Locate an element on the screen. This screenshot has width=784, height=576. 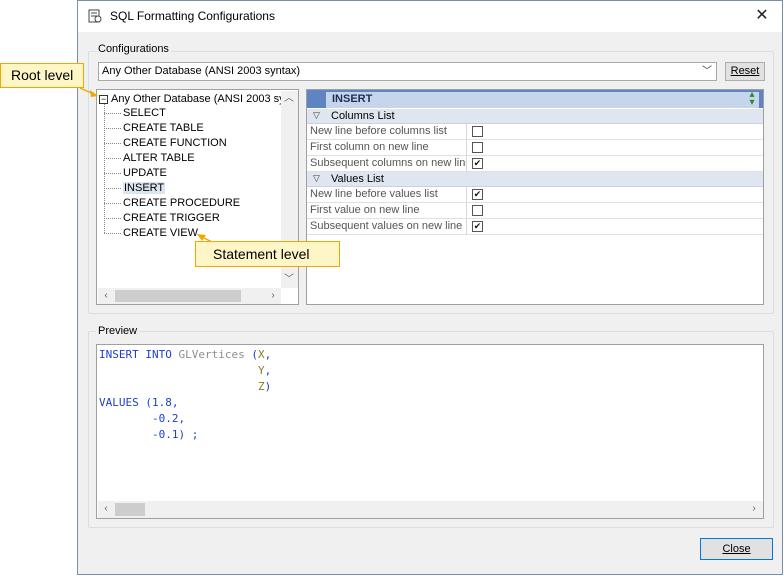
close-window-icon: ✕ is located at coordinates (762, 17).